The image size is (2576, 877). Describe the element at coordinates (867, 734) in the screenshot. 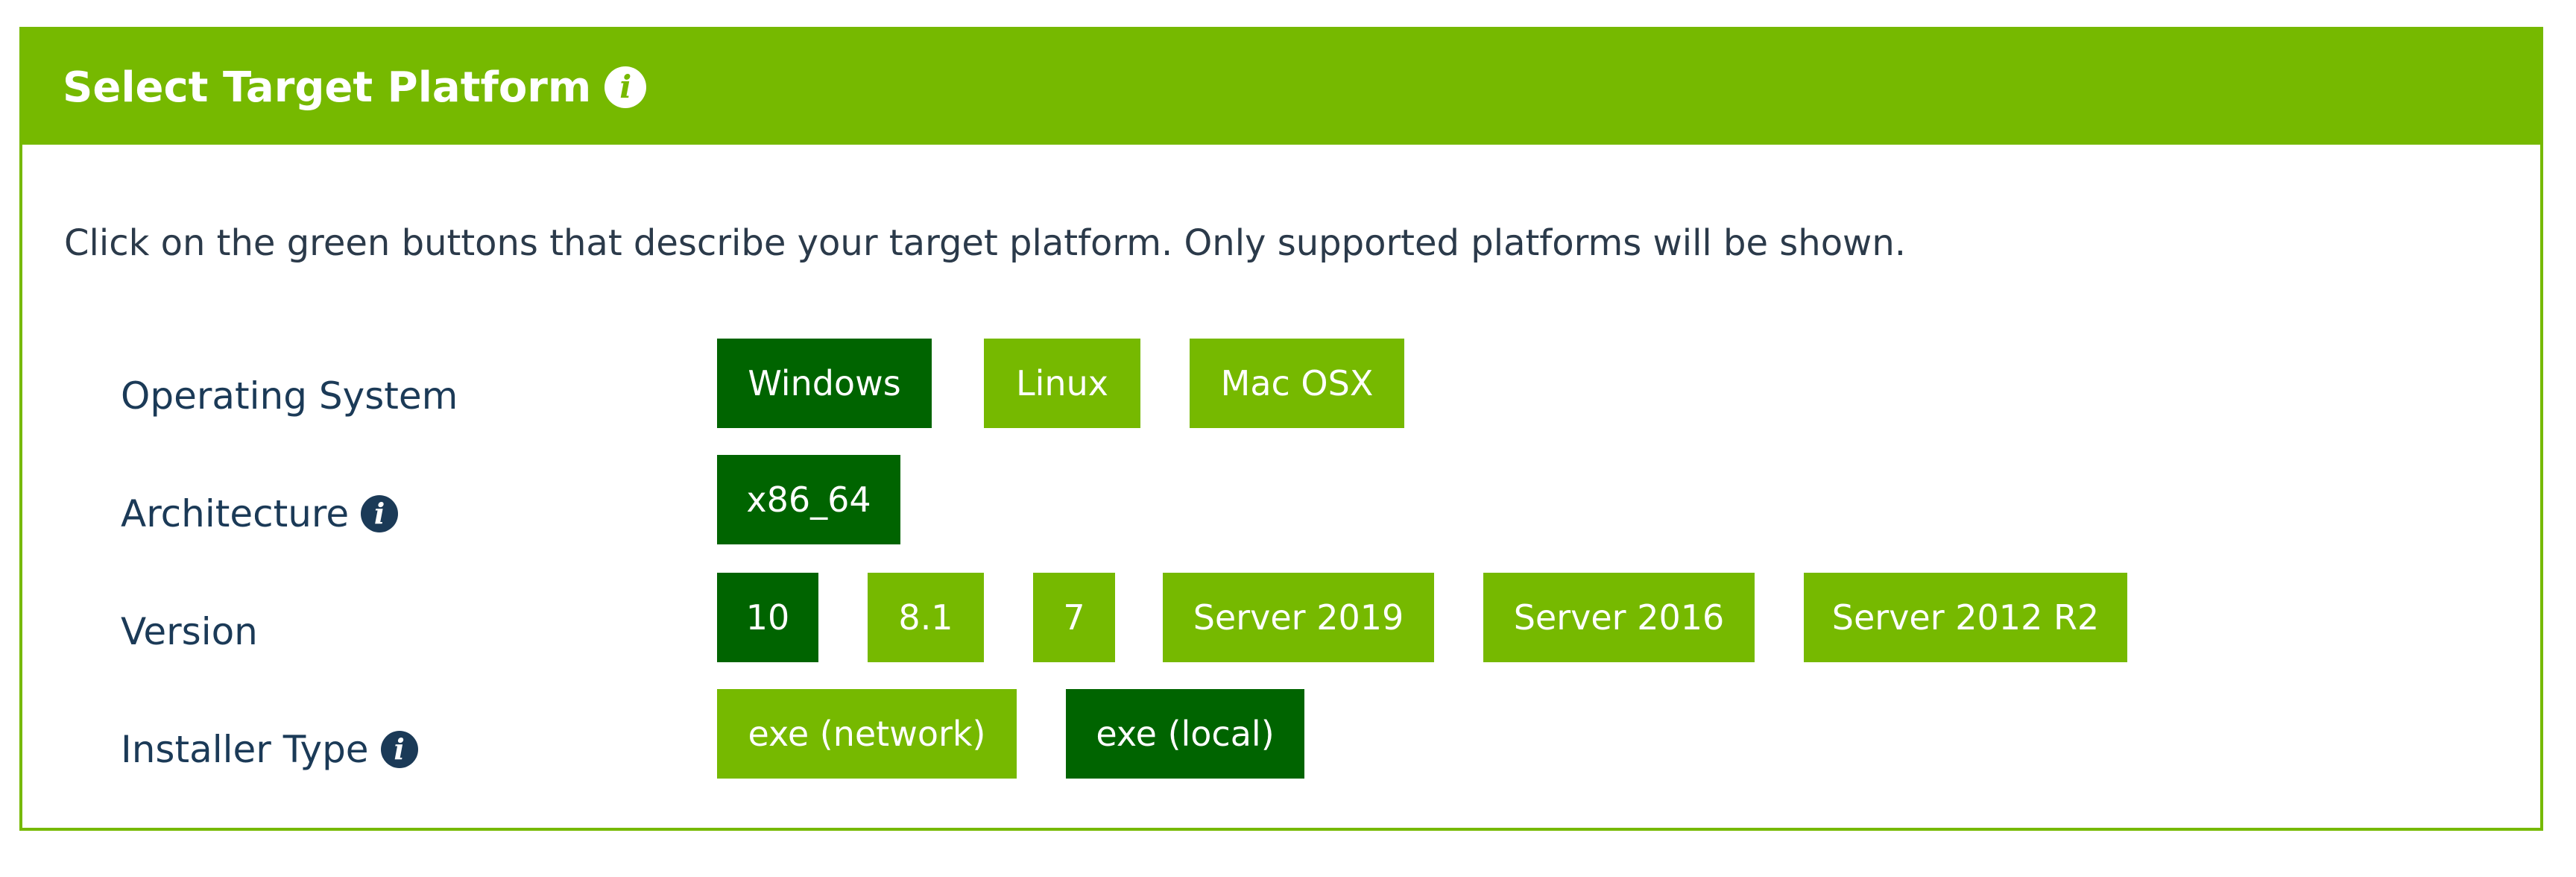

I see `option-exe-network: exe (network)` at that location.